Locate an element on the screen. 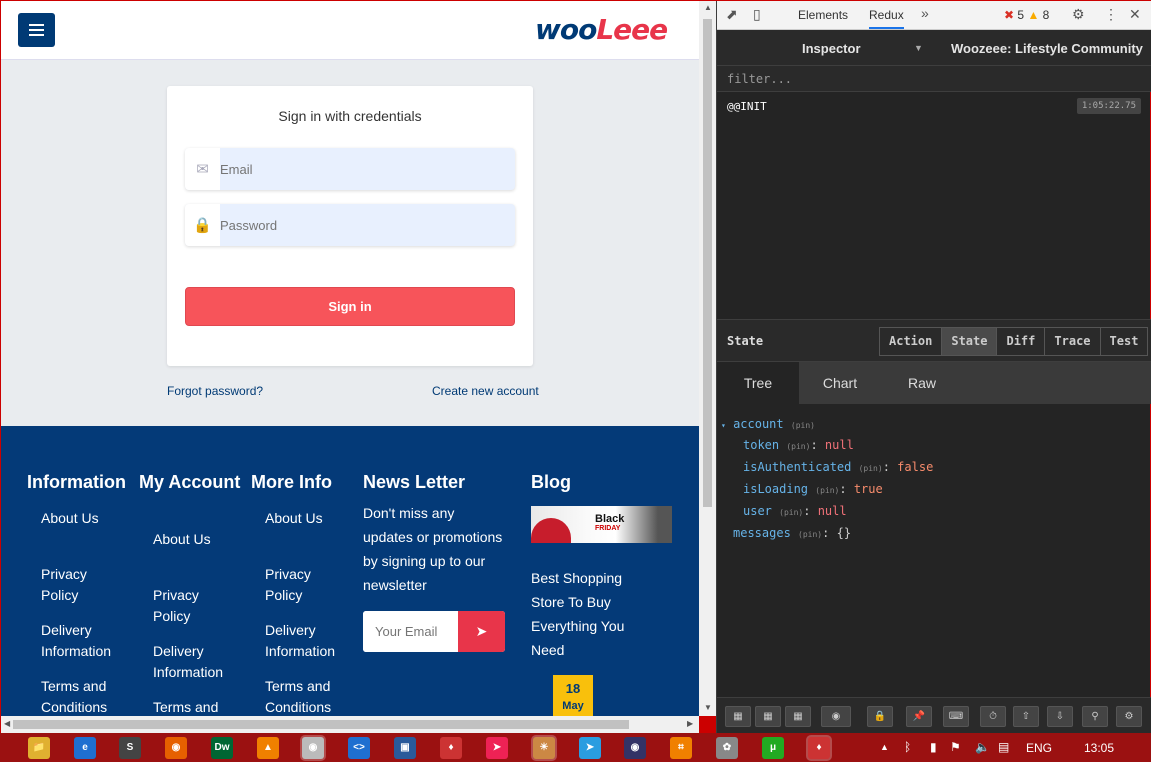 Image resolution: width=1151 pixels, height=762 pixels. monitor-select: Inspector is located at coordinates (831, 48).